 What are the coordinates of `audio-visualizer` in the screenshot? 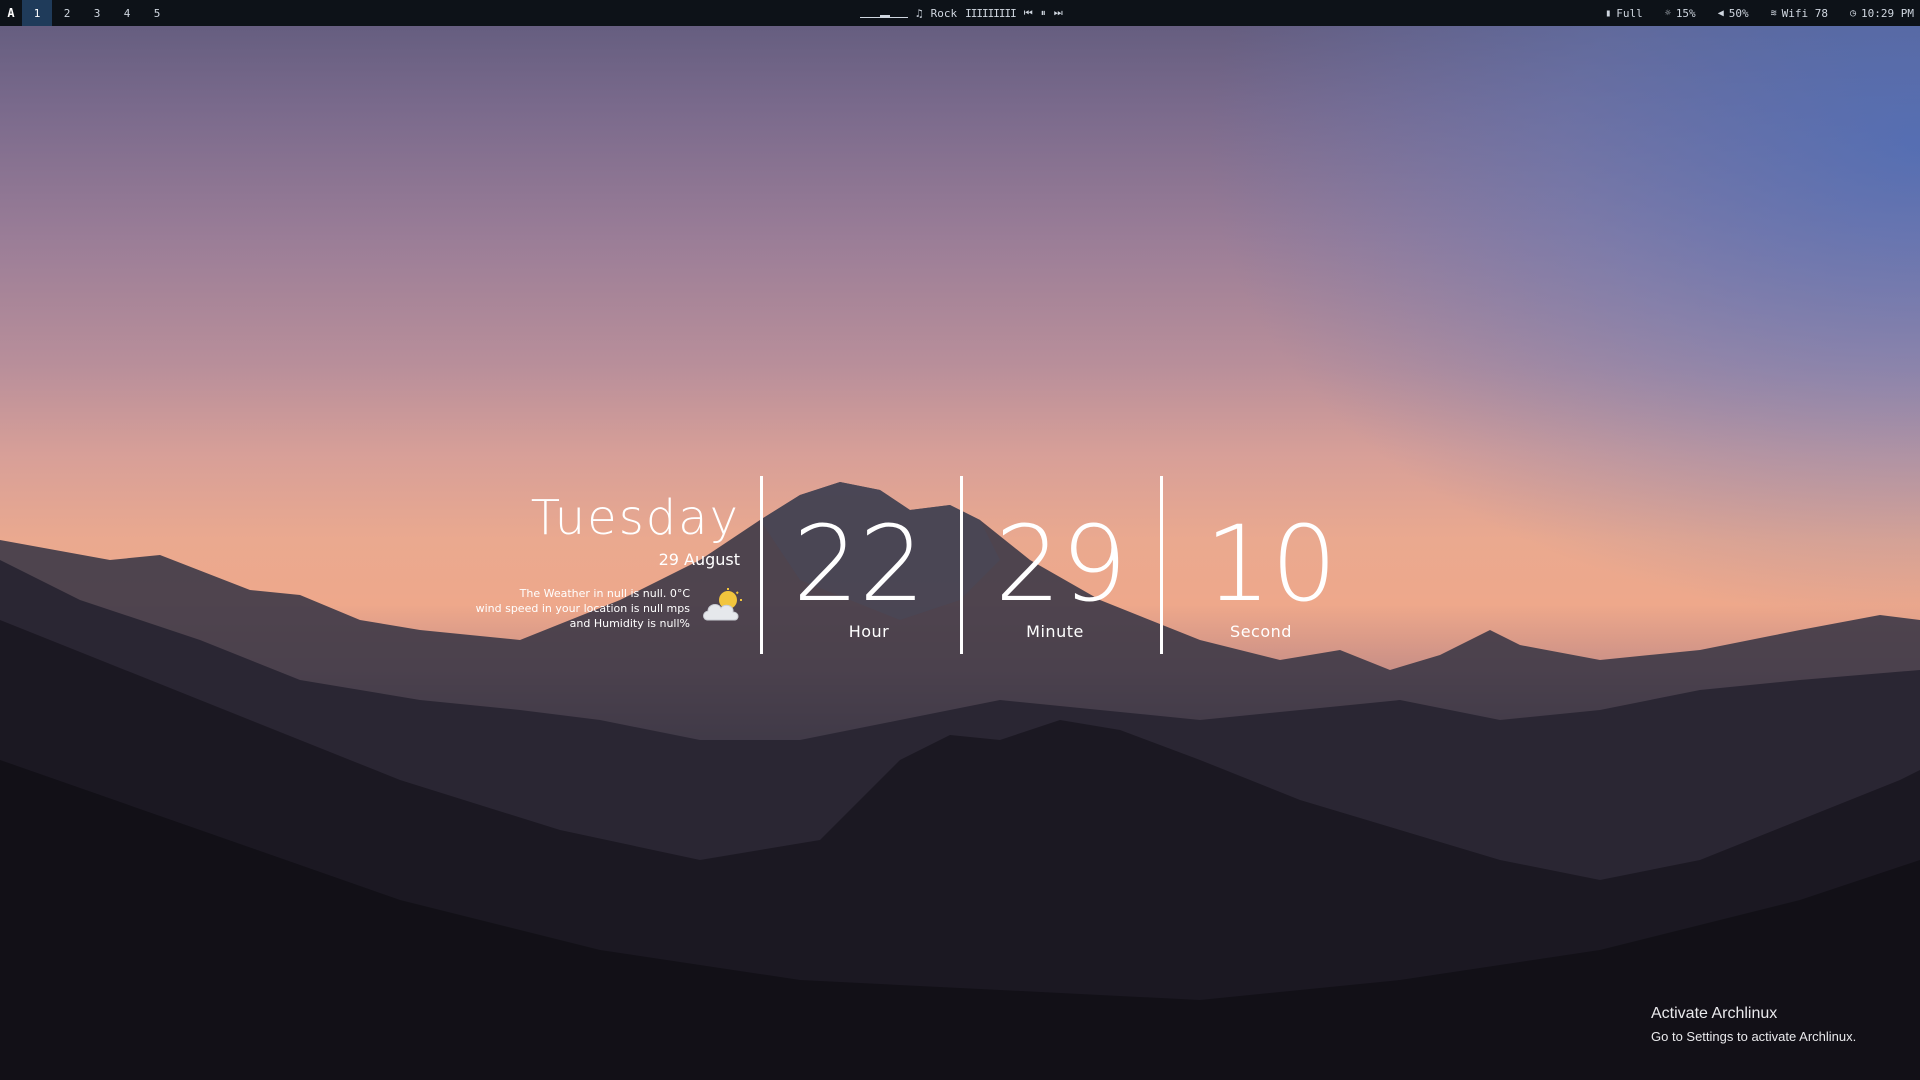 It's located at (884, 13).